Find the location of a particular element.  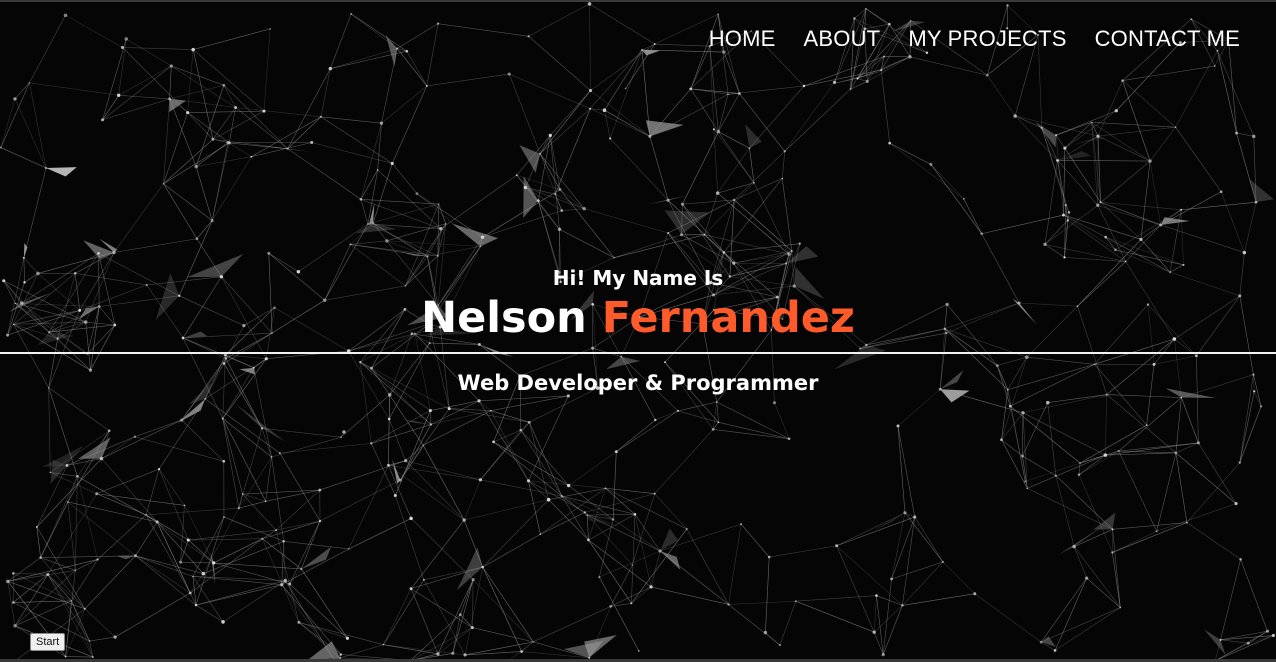

nav-about: ABOUT is located at coordinates (842, 39).